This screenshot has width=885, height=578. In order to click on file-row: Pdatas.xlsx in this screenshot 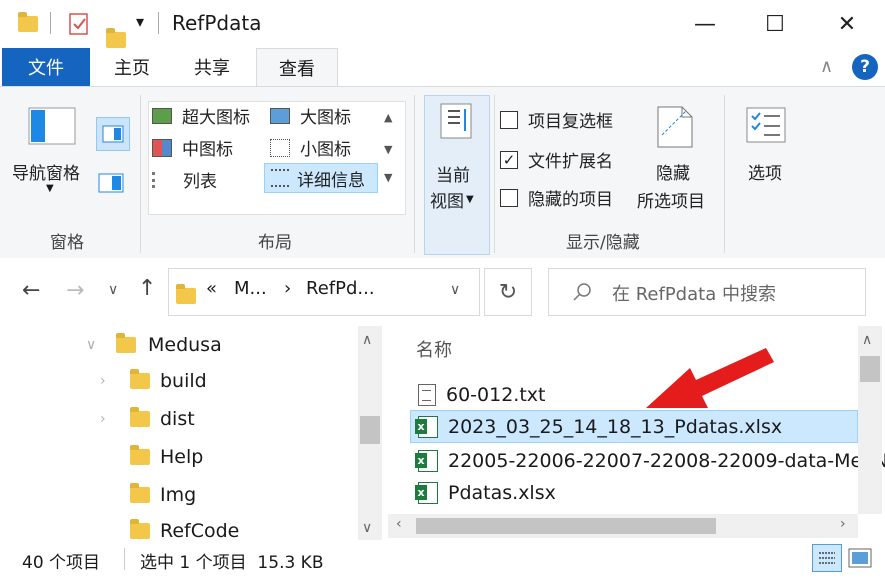, I will do `click(485, 492)`.